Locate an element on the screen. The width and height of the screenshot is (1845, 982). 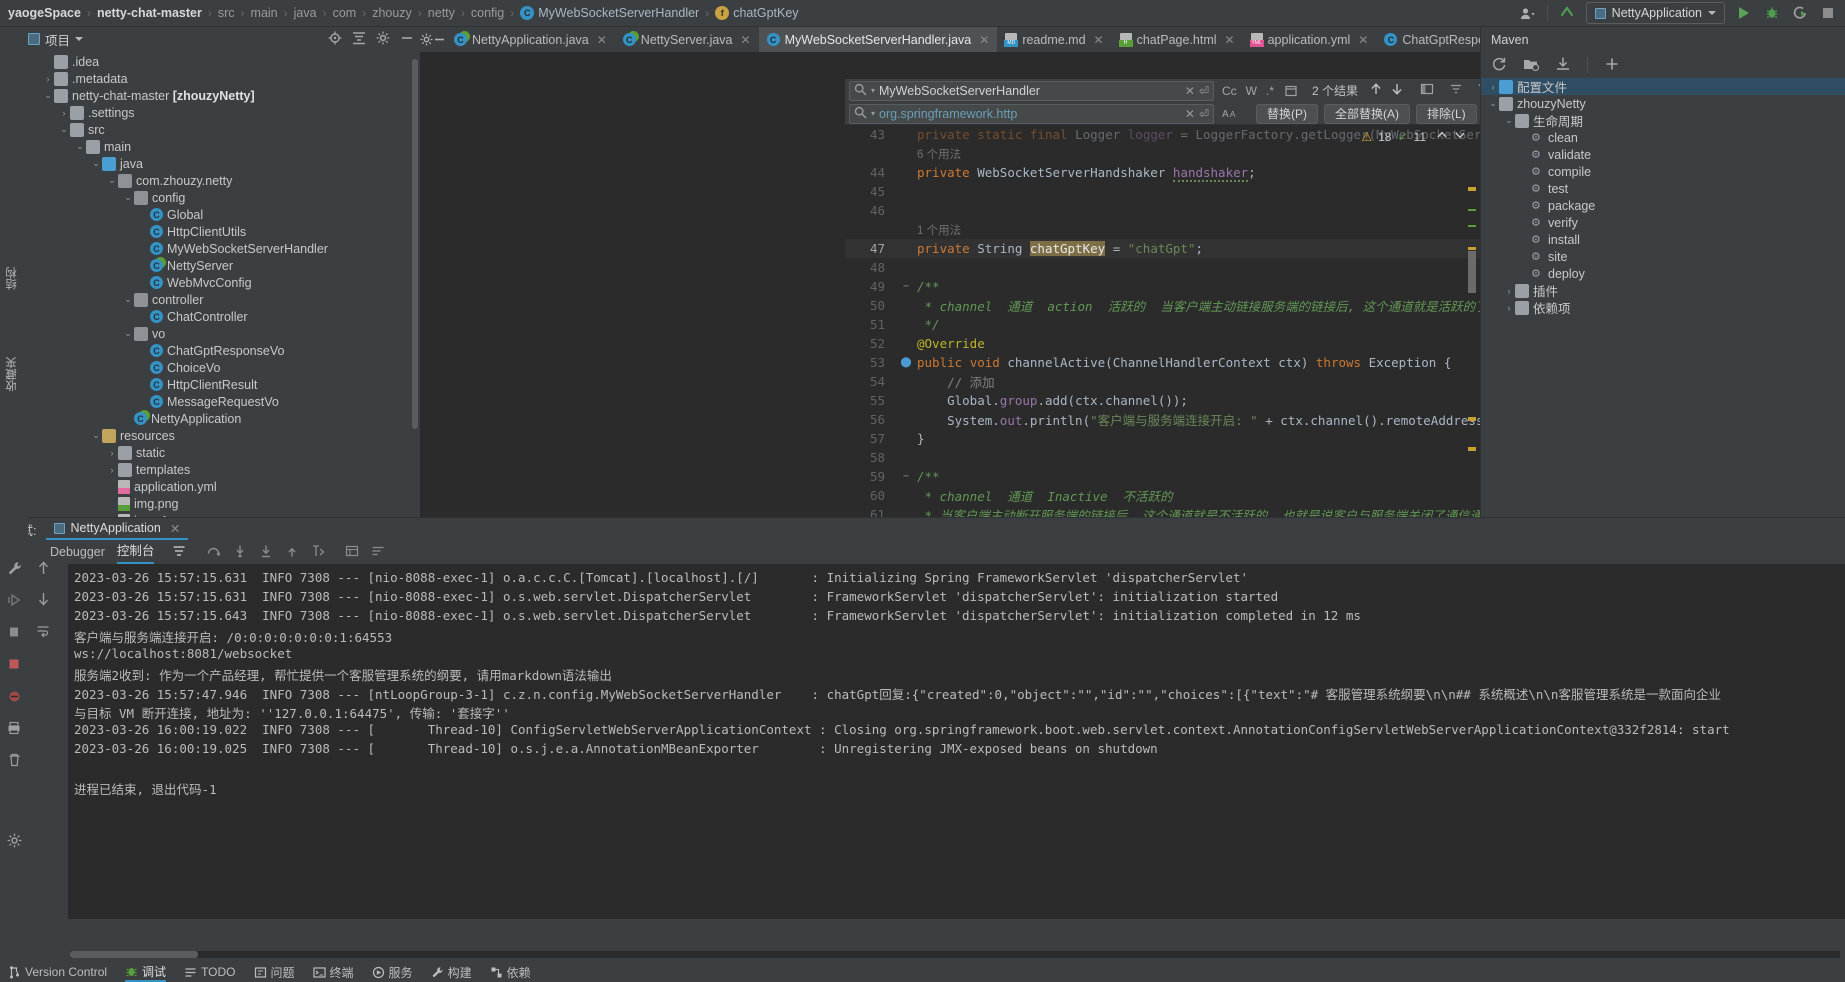
marker-change is located at coordinates (1472, 226).